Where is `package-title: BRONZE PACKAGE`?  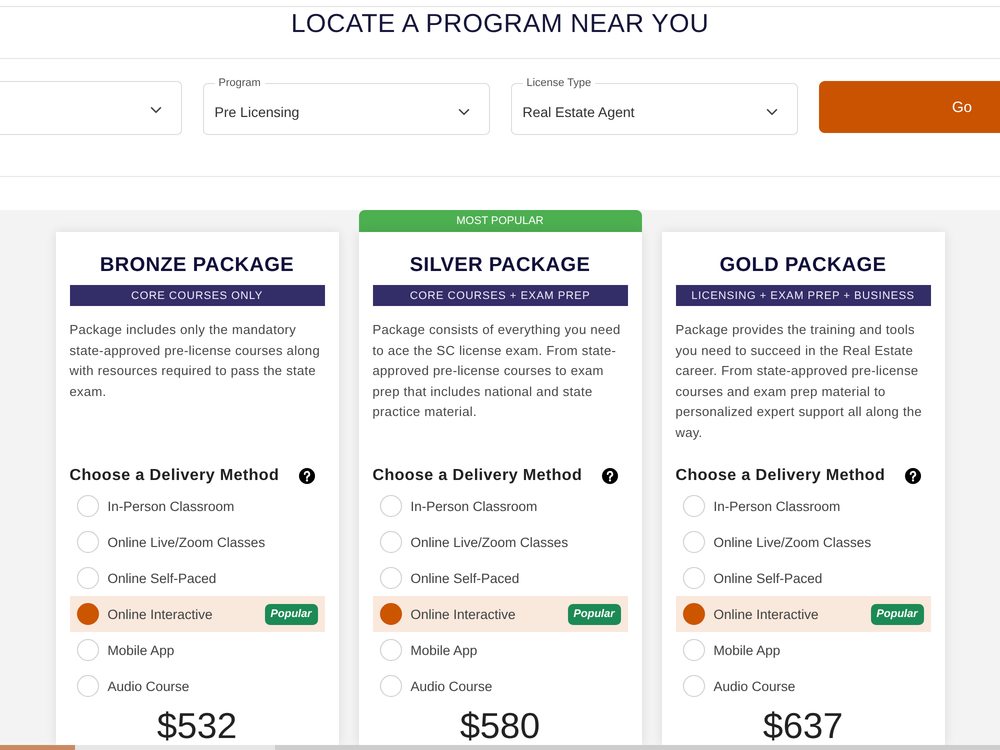 package-title: BRONZE PACKAGE is located at coordinates (197, 265).